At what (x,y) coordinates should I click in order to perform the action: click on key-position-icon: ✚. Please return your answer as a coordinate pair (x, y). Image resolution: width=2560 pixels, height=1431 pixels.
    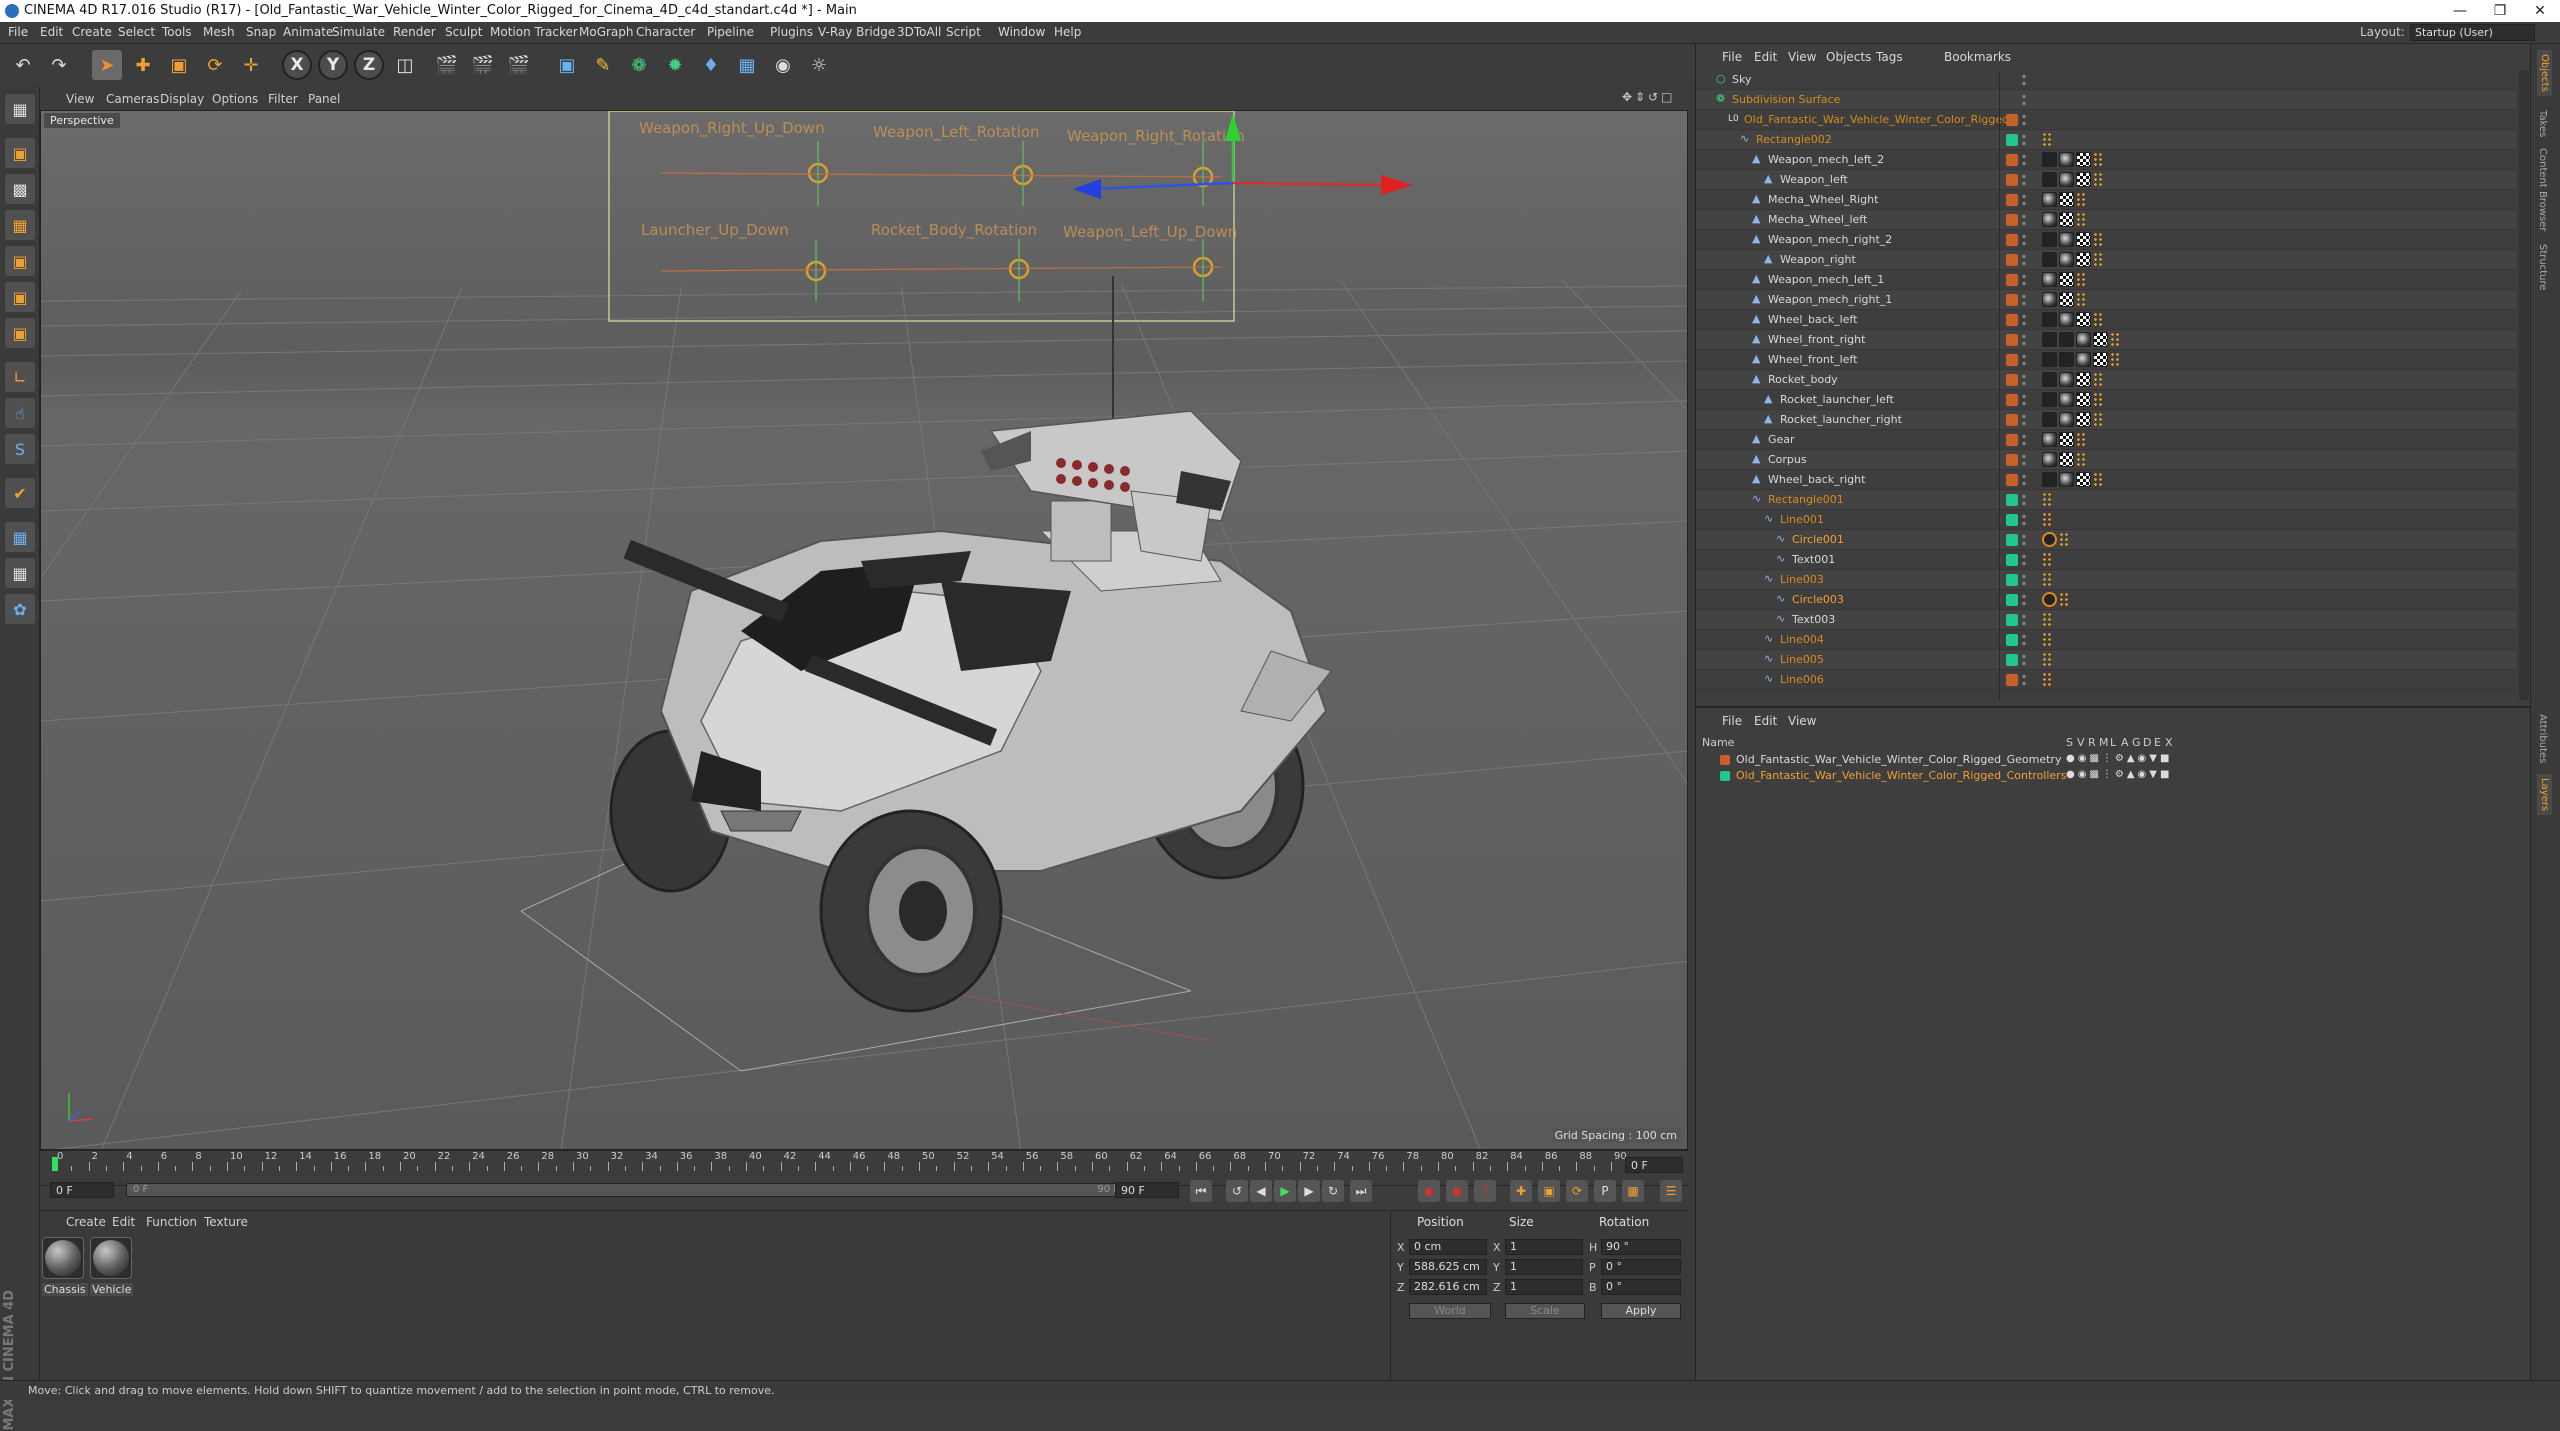
    Looking at the image, I should click on (1521, 1191).